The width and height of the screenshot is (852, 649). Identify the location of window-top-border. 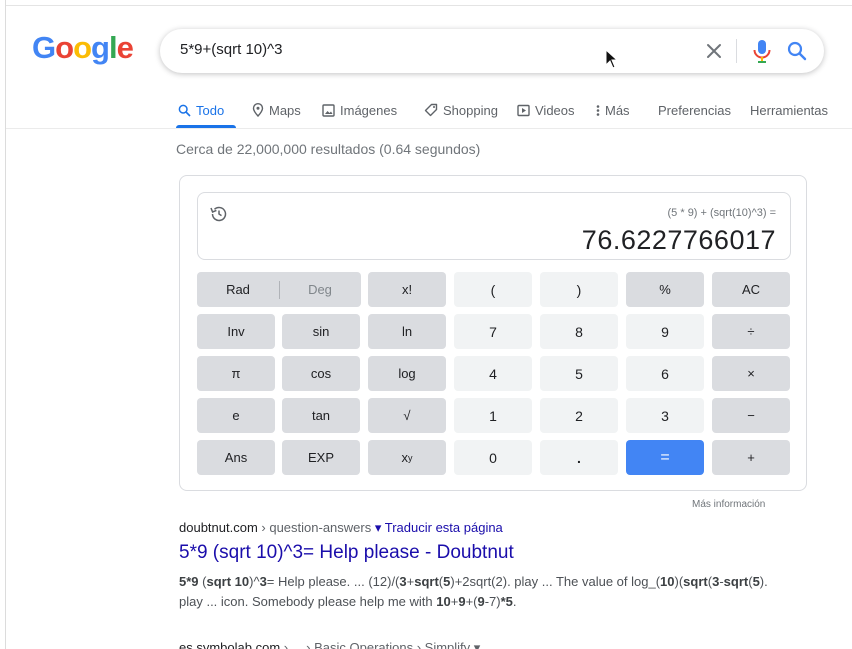
(426, 3).